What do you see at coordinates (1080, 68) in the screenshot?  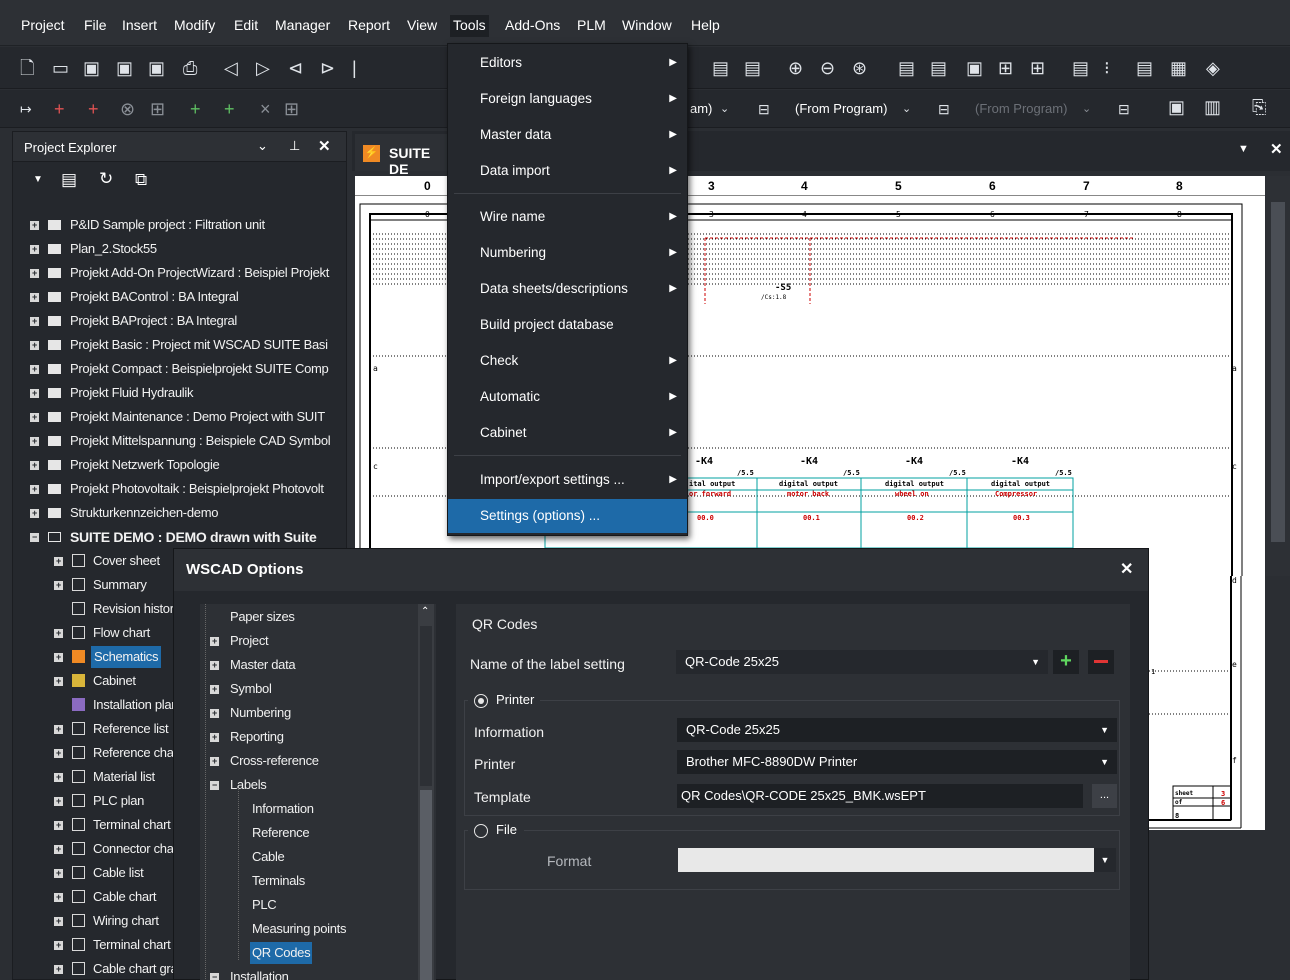 I see `property-icon: ▤` at bounding box center [1080, 68].